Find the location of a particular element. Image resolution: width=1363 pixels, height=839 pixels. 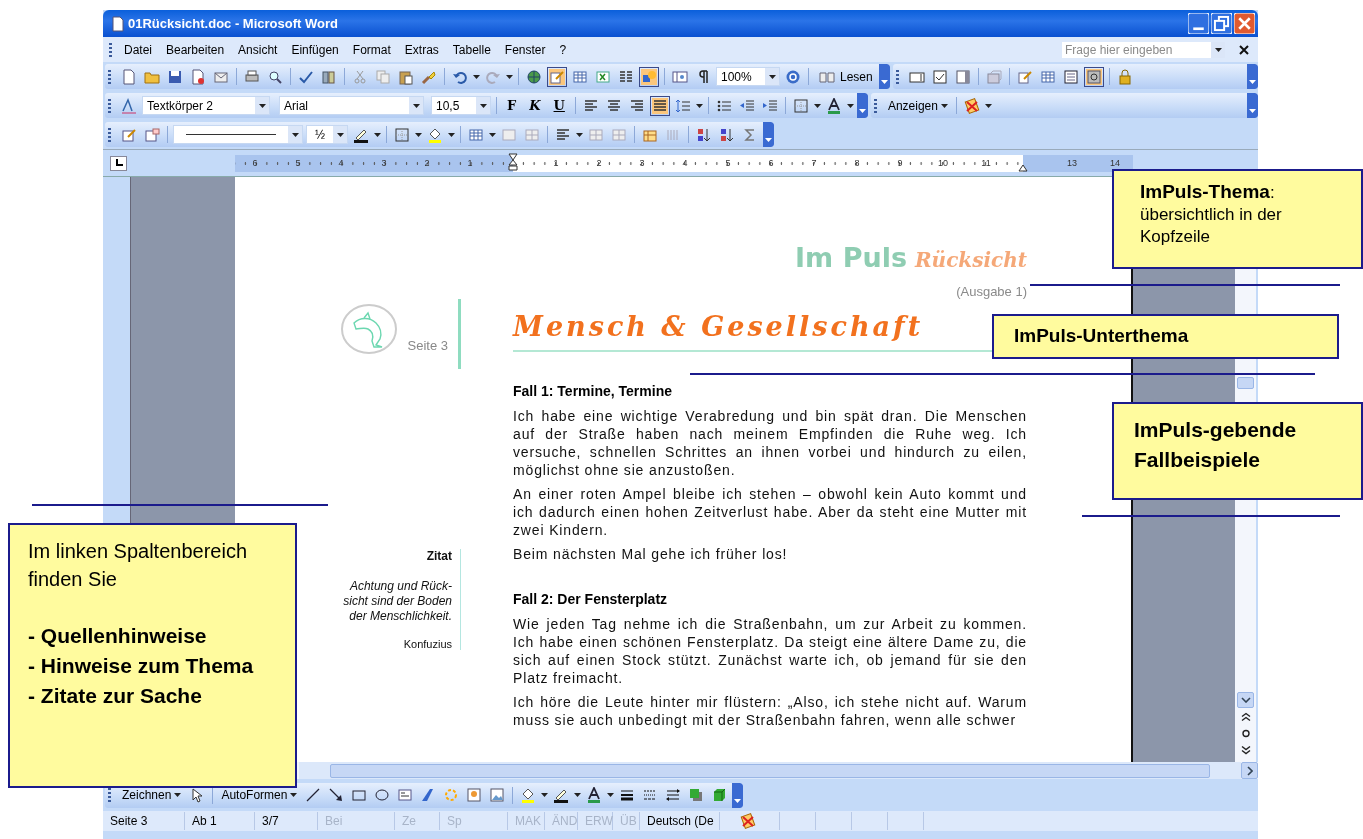

case-heading: Fall 1: Termine, Termine is located at coordinates (593, 391).